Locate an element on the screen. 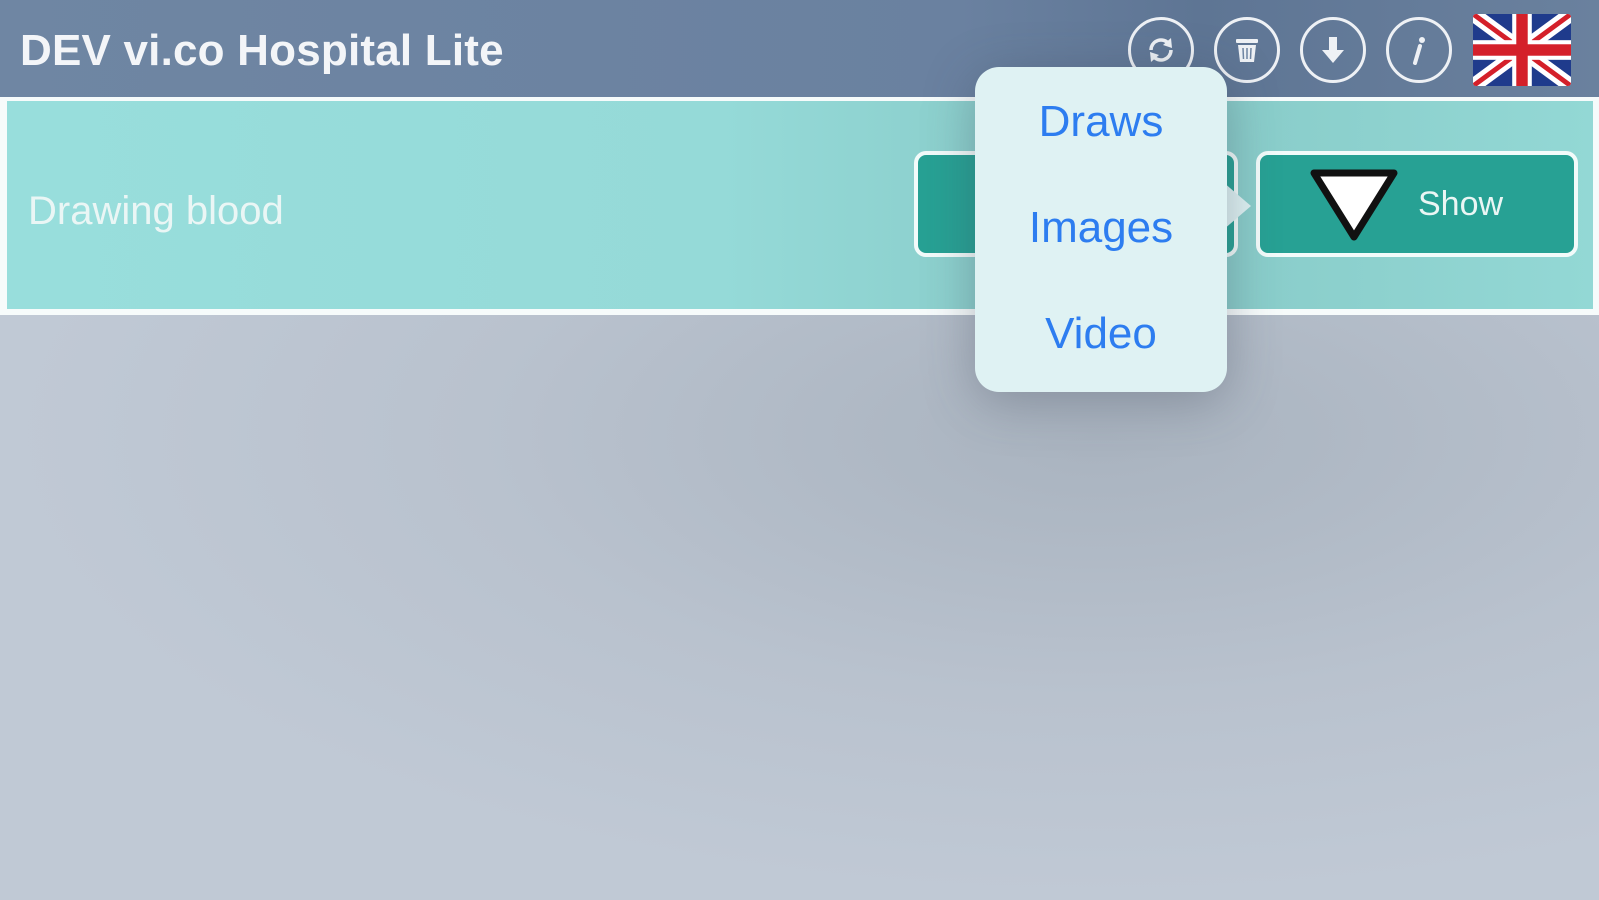 This screenshot has height=900, width=1599. delete-button is located at coordinates (1247, 50).